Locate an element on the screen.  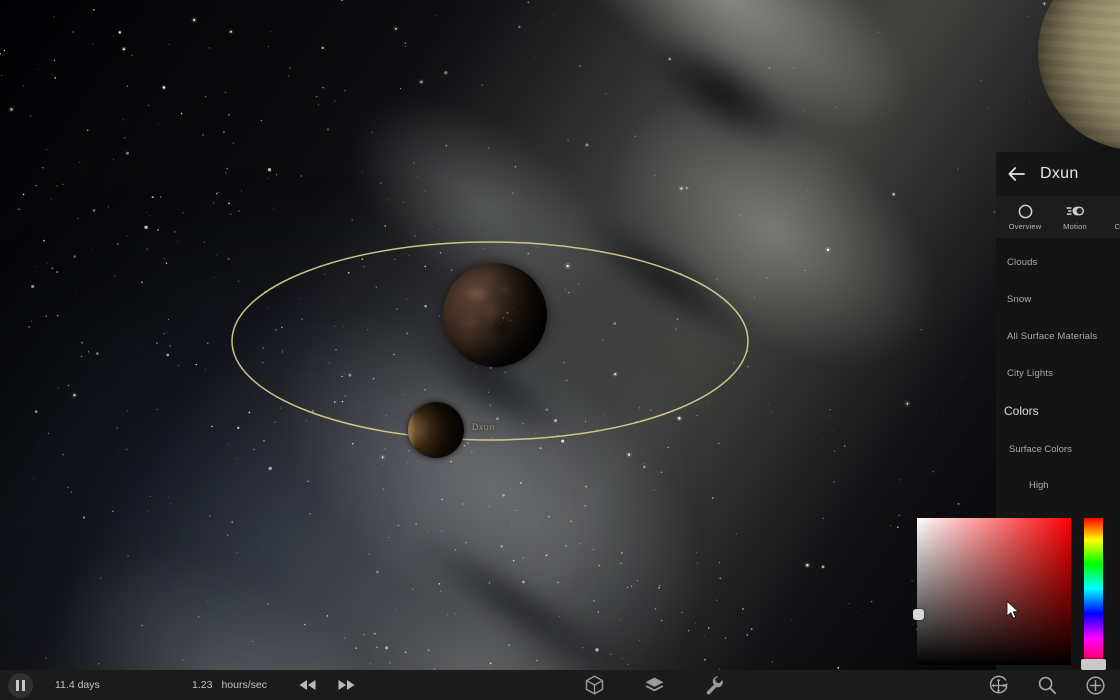
tab-composition: Comp is located at coordinates (1110, 217).